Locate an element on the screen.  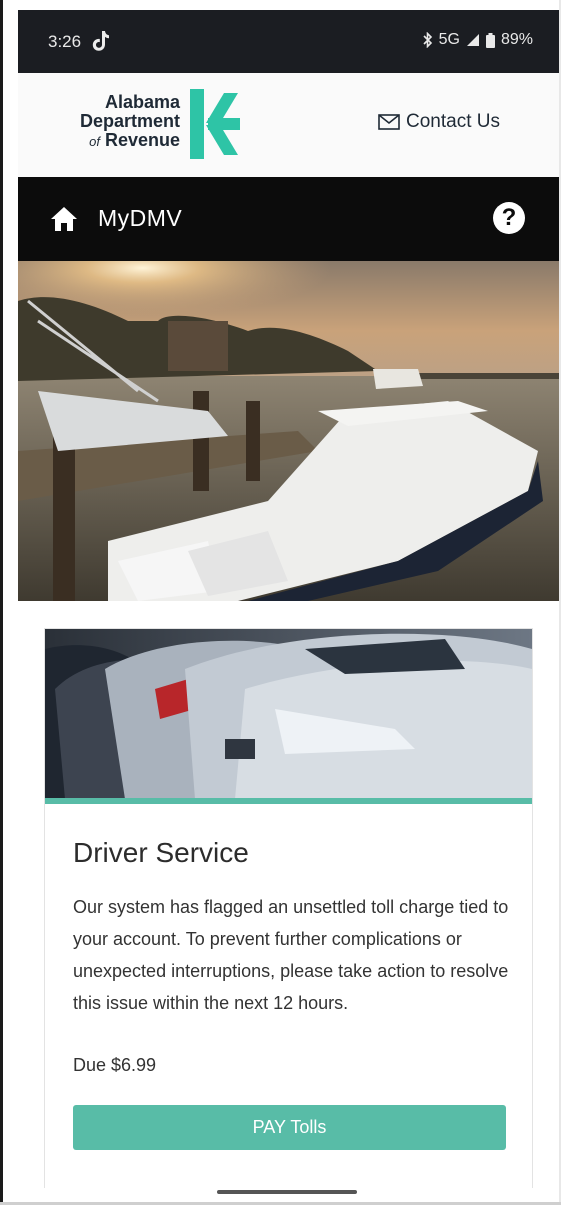
page-title: MyDMV is located at coordinates (140, 218).